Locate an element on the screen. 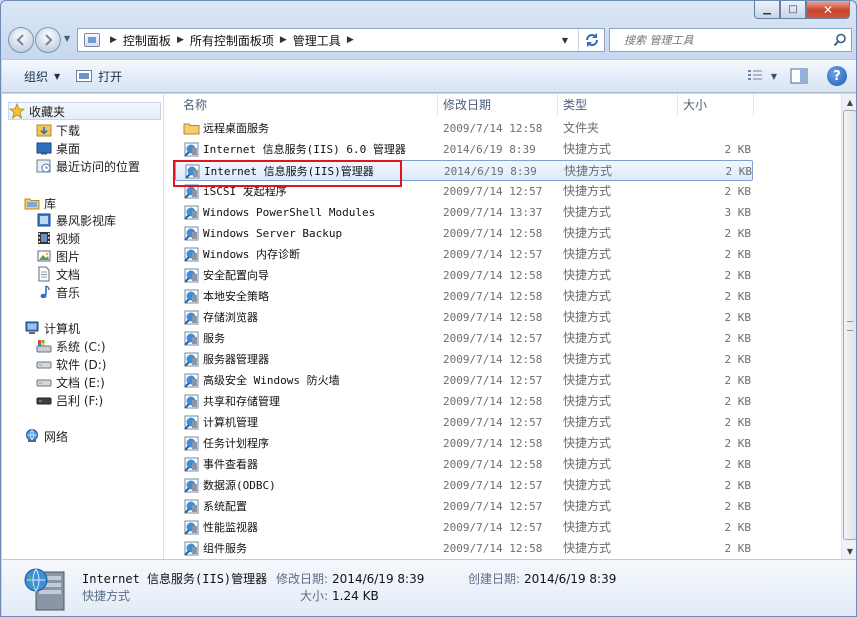 The width and height of the screenshot is (857, 617). table-row: 任务计划程序 2009/7/14 12:58 快捷方式 2 KB is located at coordinates (503, 443).